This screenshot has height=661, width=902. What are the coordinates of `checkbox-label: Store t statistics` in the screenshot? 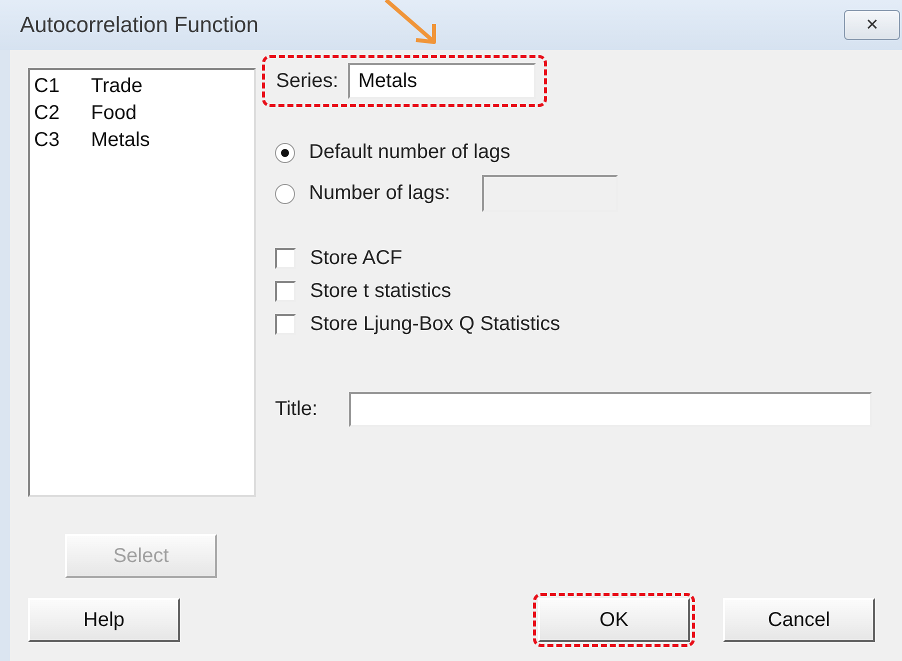 It's located at (381, 291).